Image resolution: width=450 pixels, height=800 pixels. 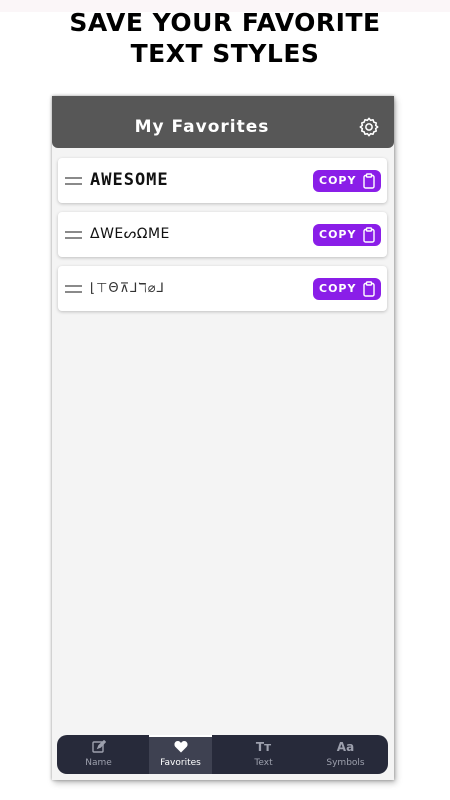 I want to click on favorite-style-text: AWESOME, so click(x=129, y=180).